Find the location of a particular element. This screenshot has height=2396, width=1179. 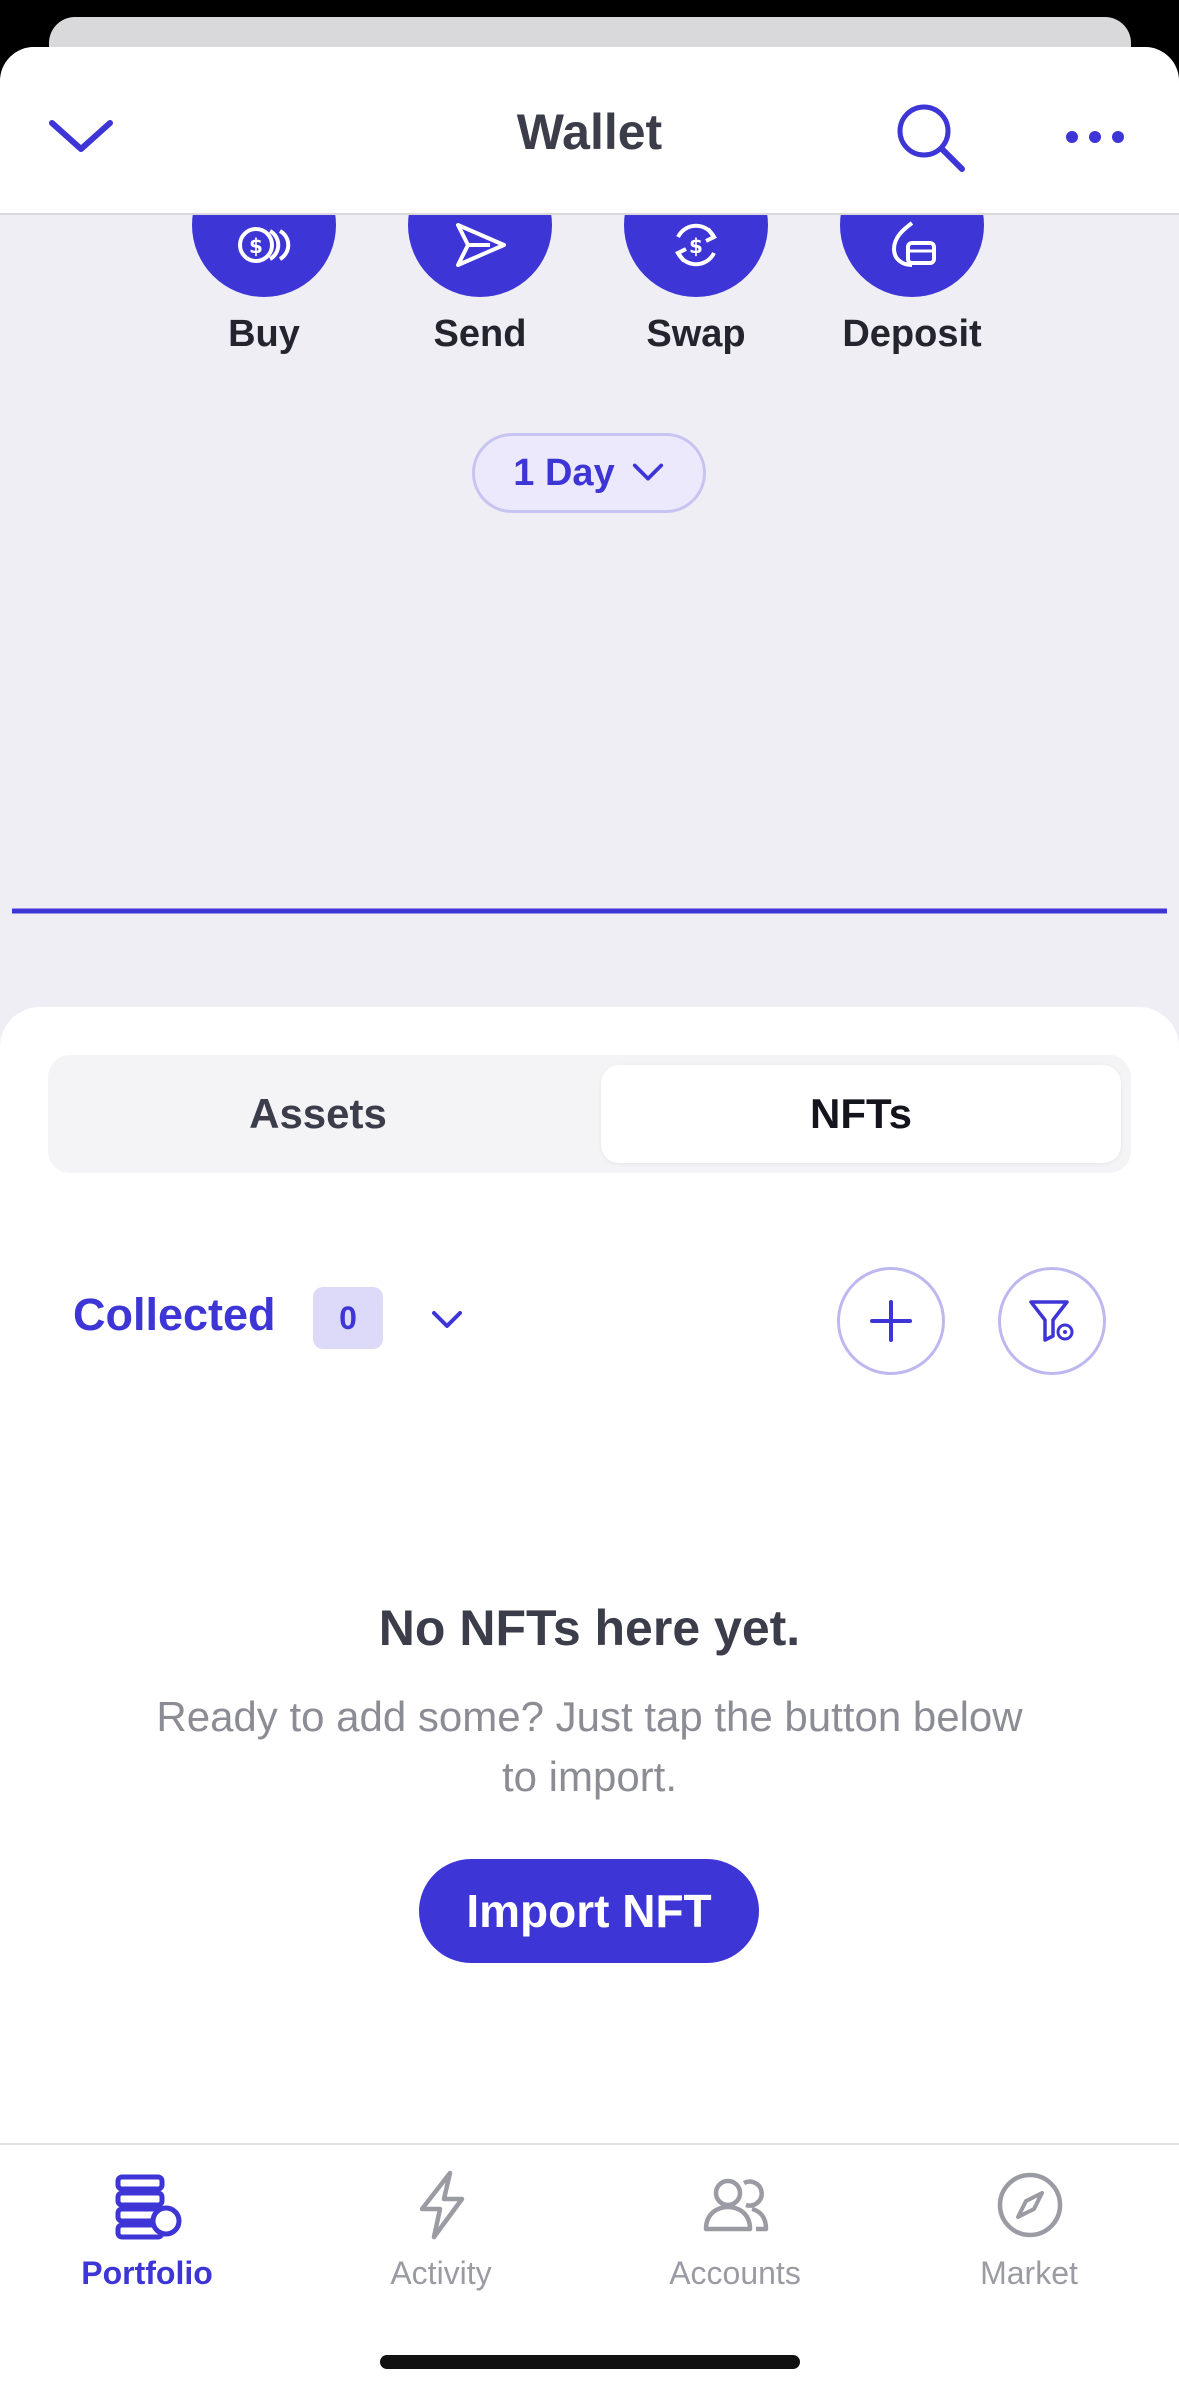

search-icon is located at coordinates (931, 138).